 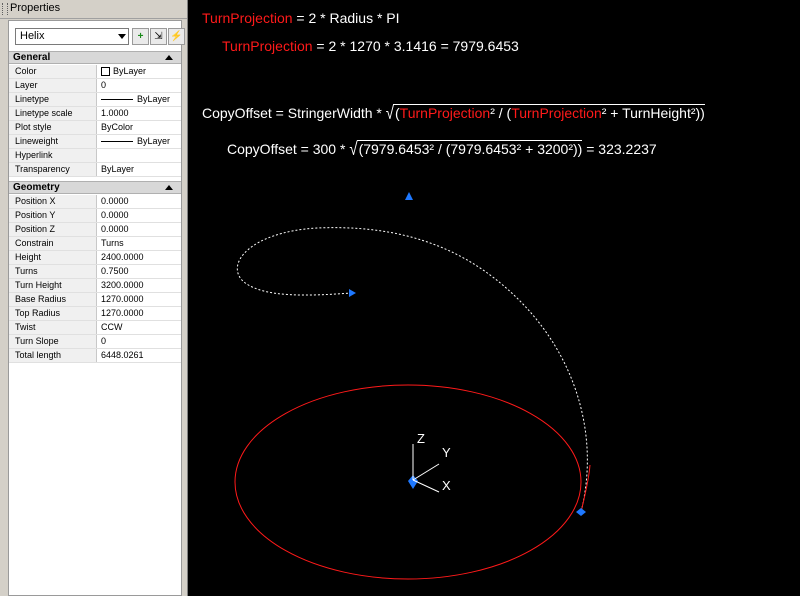 I want to click on ucs-x-label: X, so click(x=446, y=485).